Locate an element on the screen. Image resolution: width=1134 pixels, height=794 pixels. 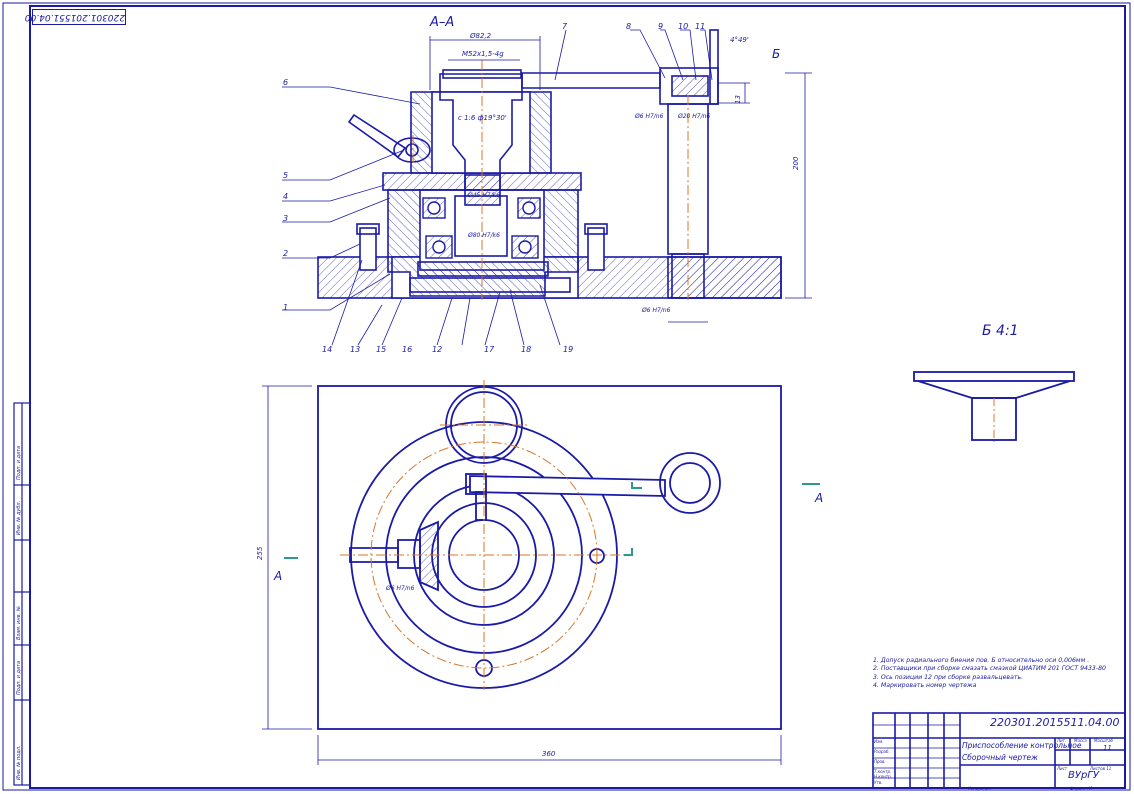
dim-pin2: Ø20 H7/n6 is located at coordinates (693, 116).